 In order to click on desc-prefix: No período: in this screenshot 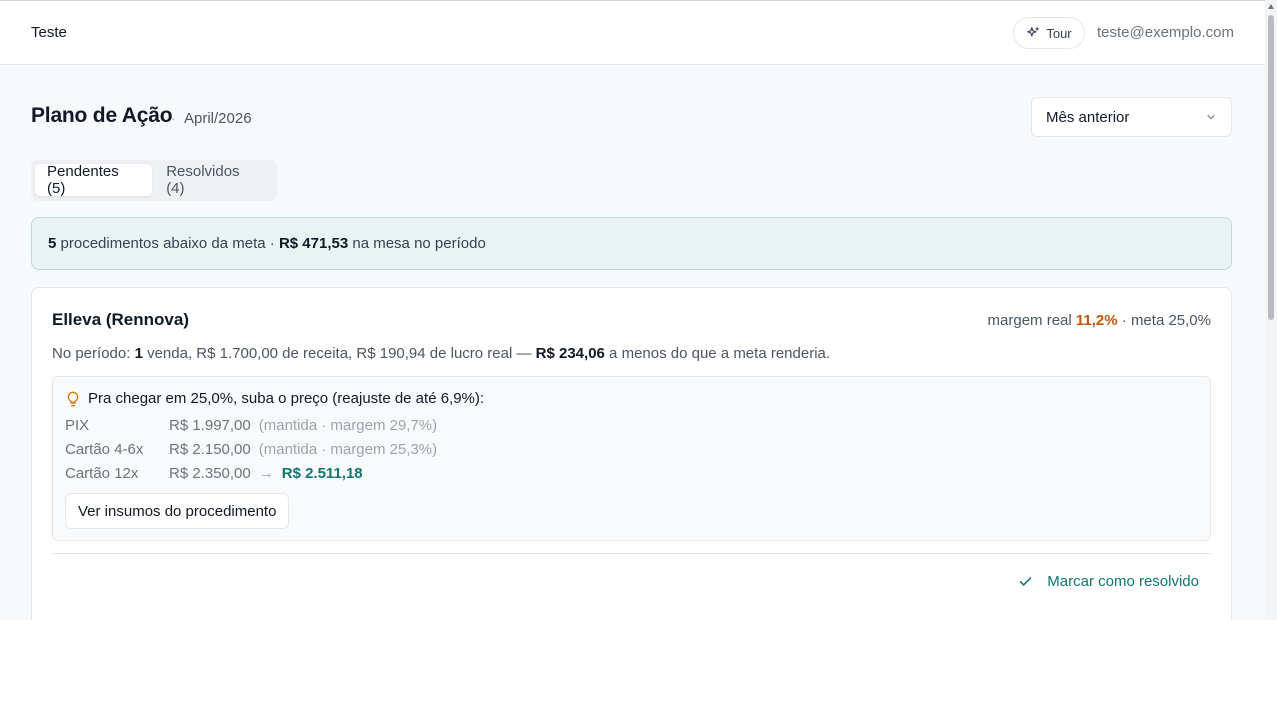, I will do `click(93, 353)`.